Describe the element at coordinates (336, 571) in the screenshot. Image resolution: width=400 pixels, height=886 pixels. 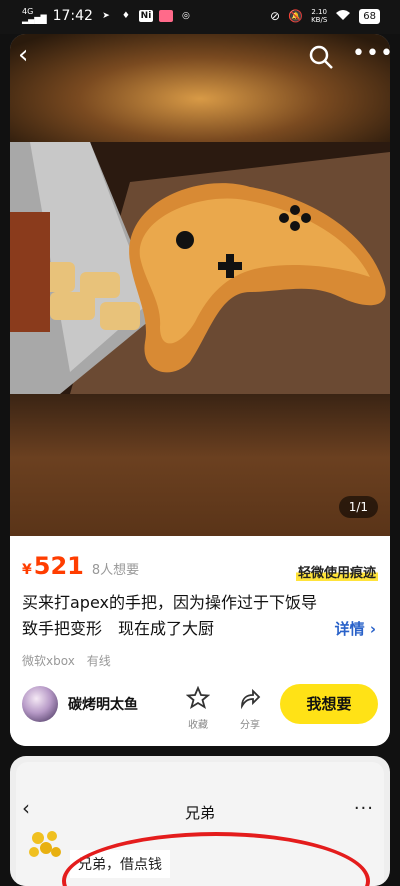
I see `condition-badge: 轻微使用痕迹` at that location.